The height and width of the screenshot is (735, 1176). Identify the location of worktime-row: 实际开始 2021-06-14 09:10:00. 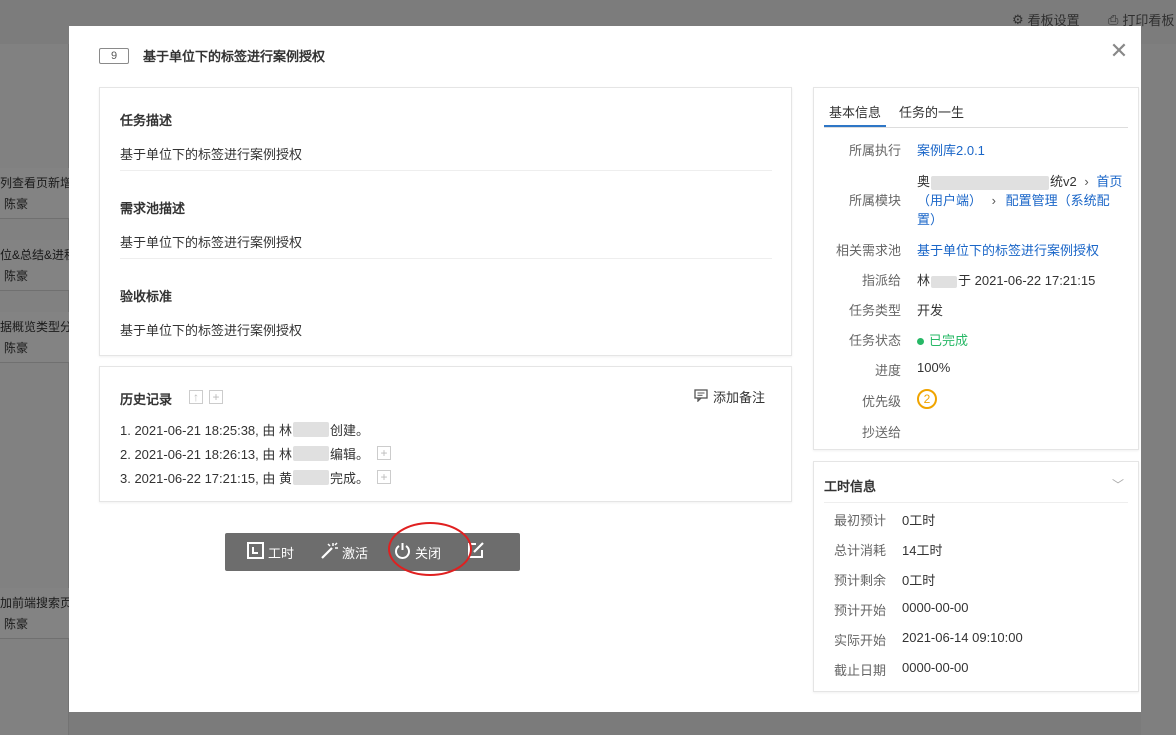
(928, 639).